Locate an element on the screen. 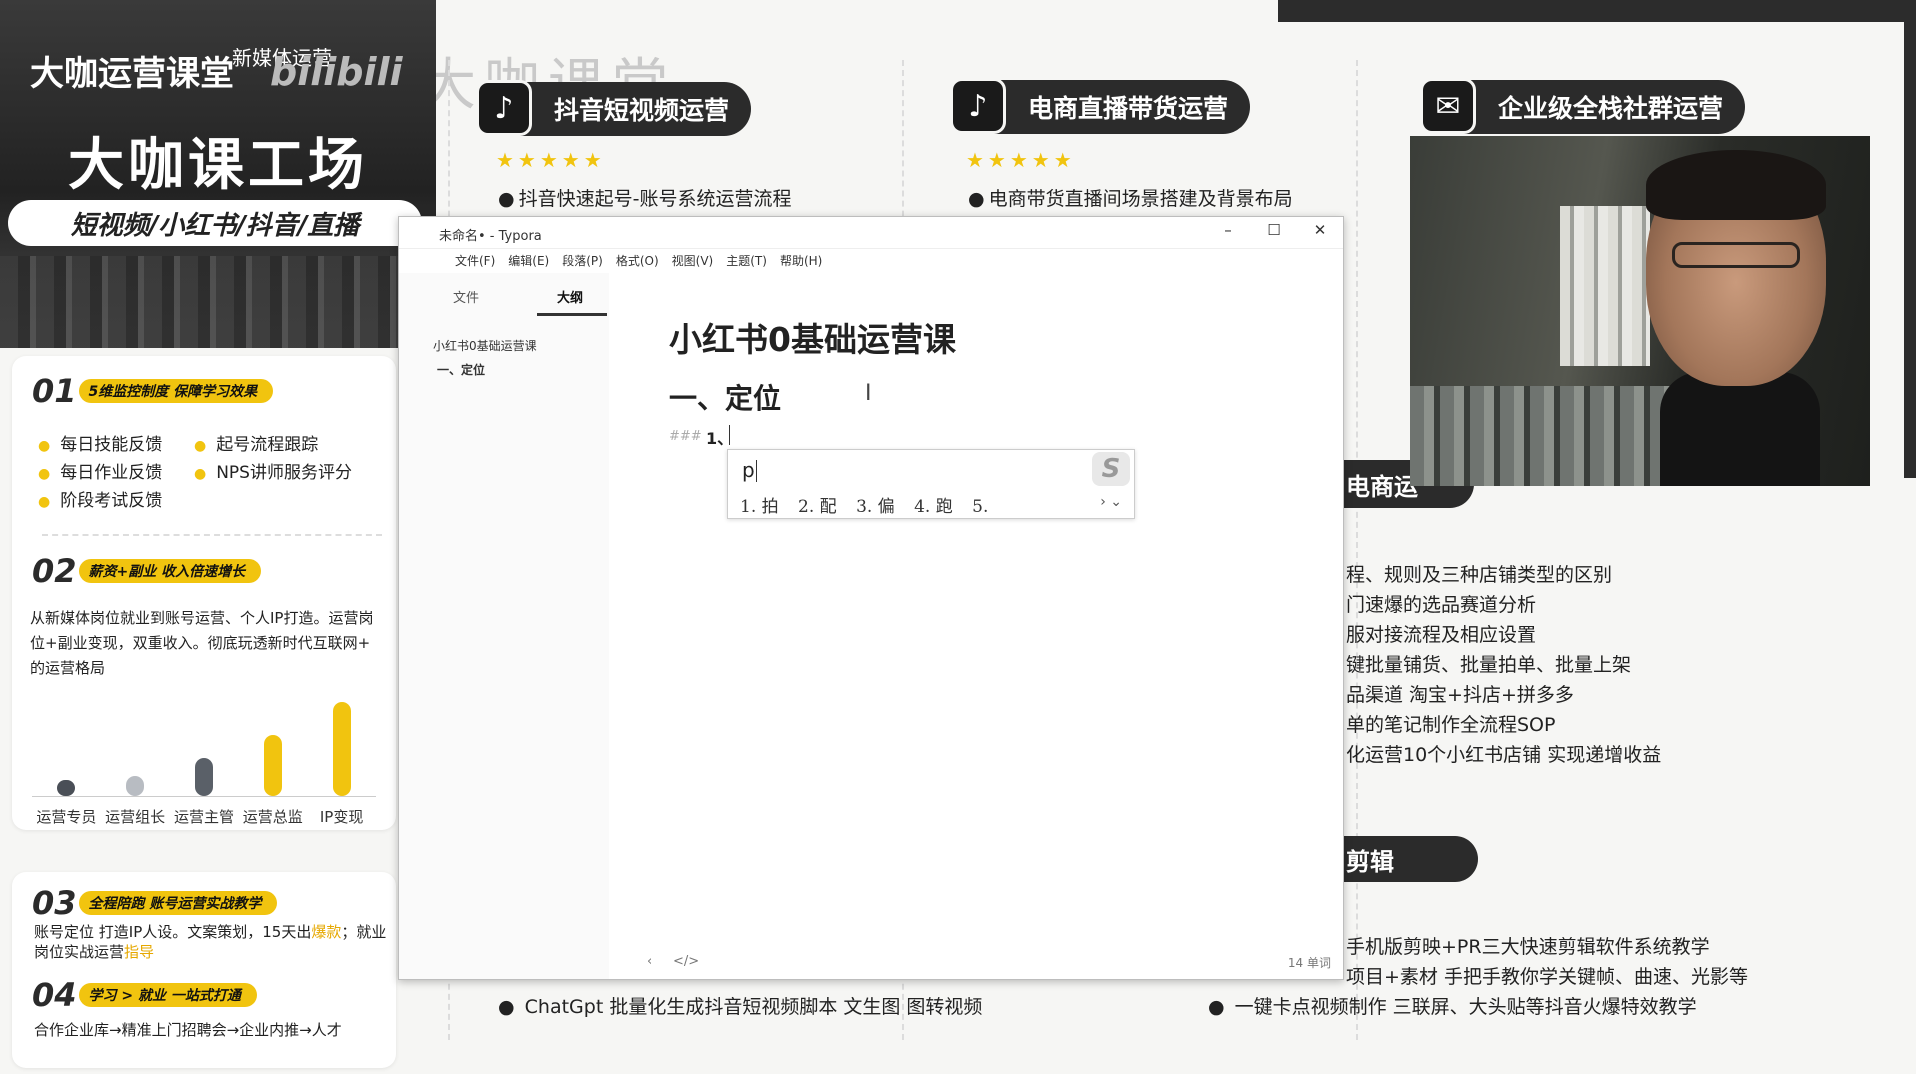 This screenshot has width=1916, height=1074. menu-format: 格式(O) is located at coordinates (637, 261).